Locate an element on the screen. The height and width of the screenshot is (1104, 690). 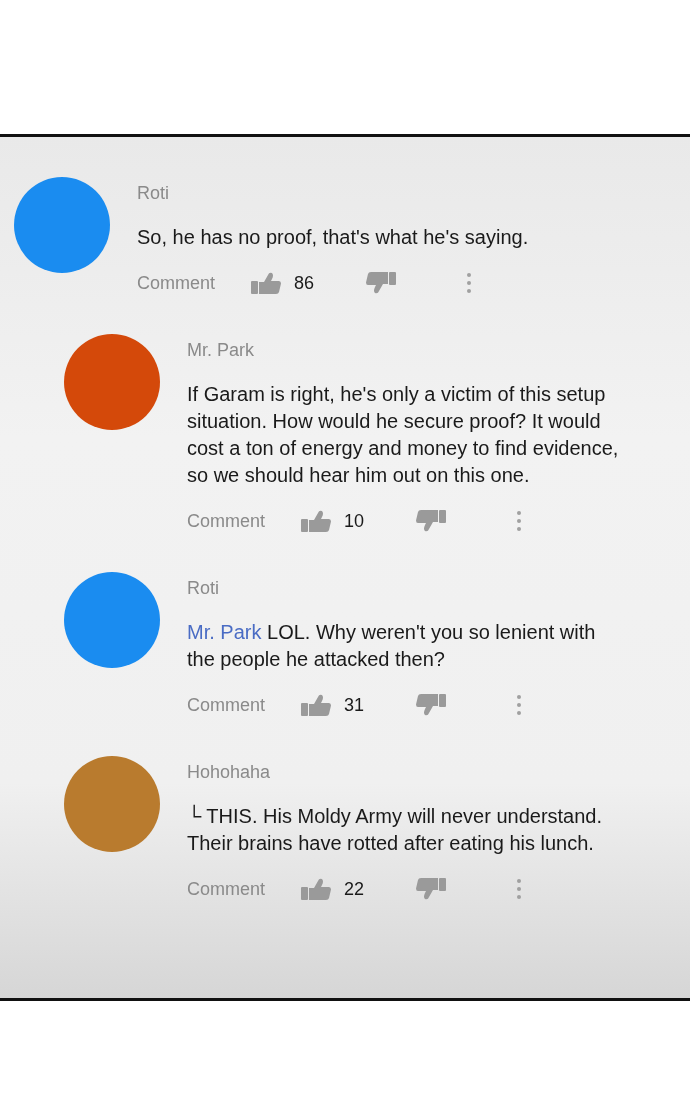
comment-text: If Garam is right, he's only a victim of this setup situation. How would he secure proof? It would cost a ton of energy and money to find evidence, so we should hear him out on this one. is located at coordinates (403, 435).